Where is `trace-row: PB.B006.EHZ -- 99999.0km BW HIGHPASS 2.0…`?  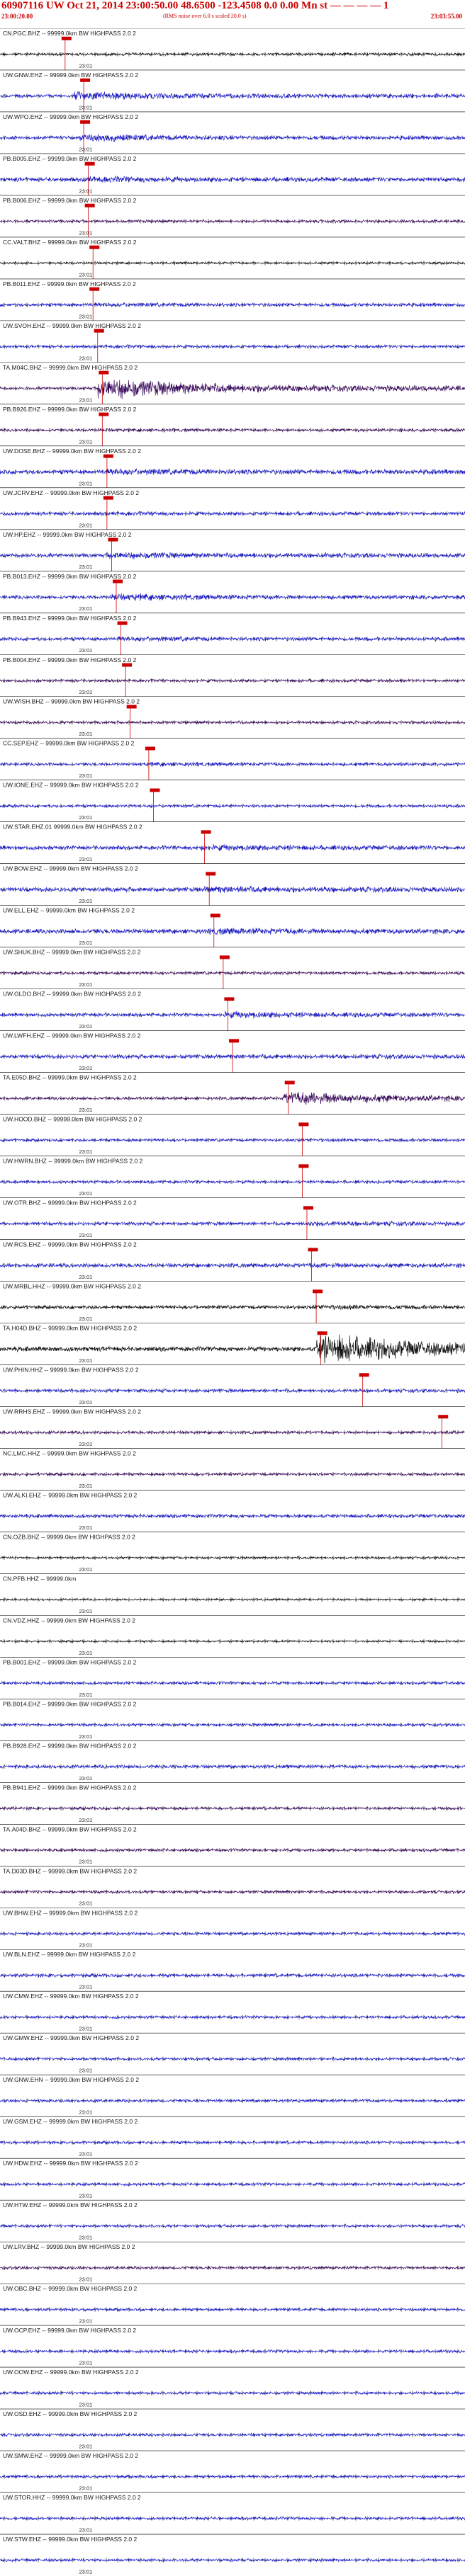 trace-row: PB.B006.EHZ -- 99999.0km BW HIGHPASS 2.0… is located at coordinates (232, 216).